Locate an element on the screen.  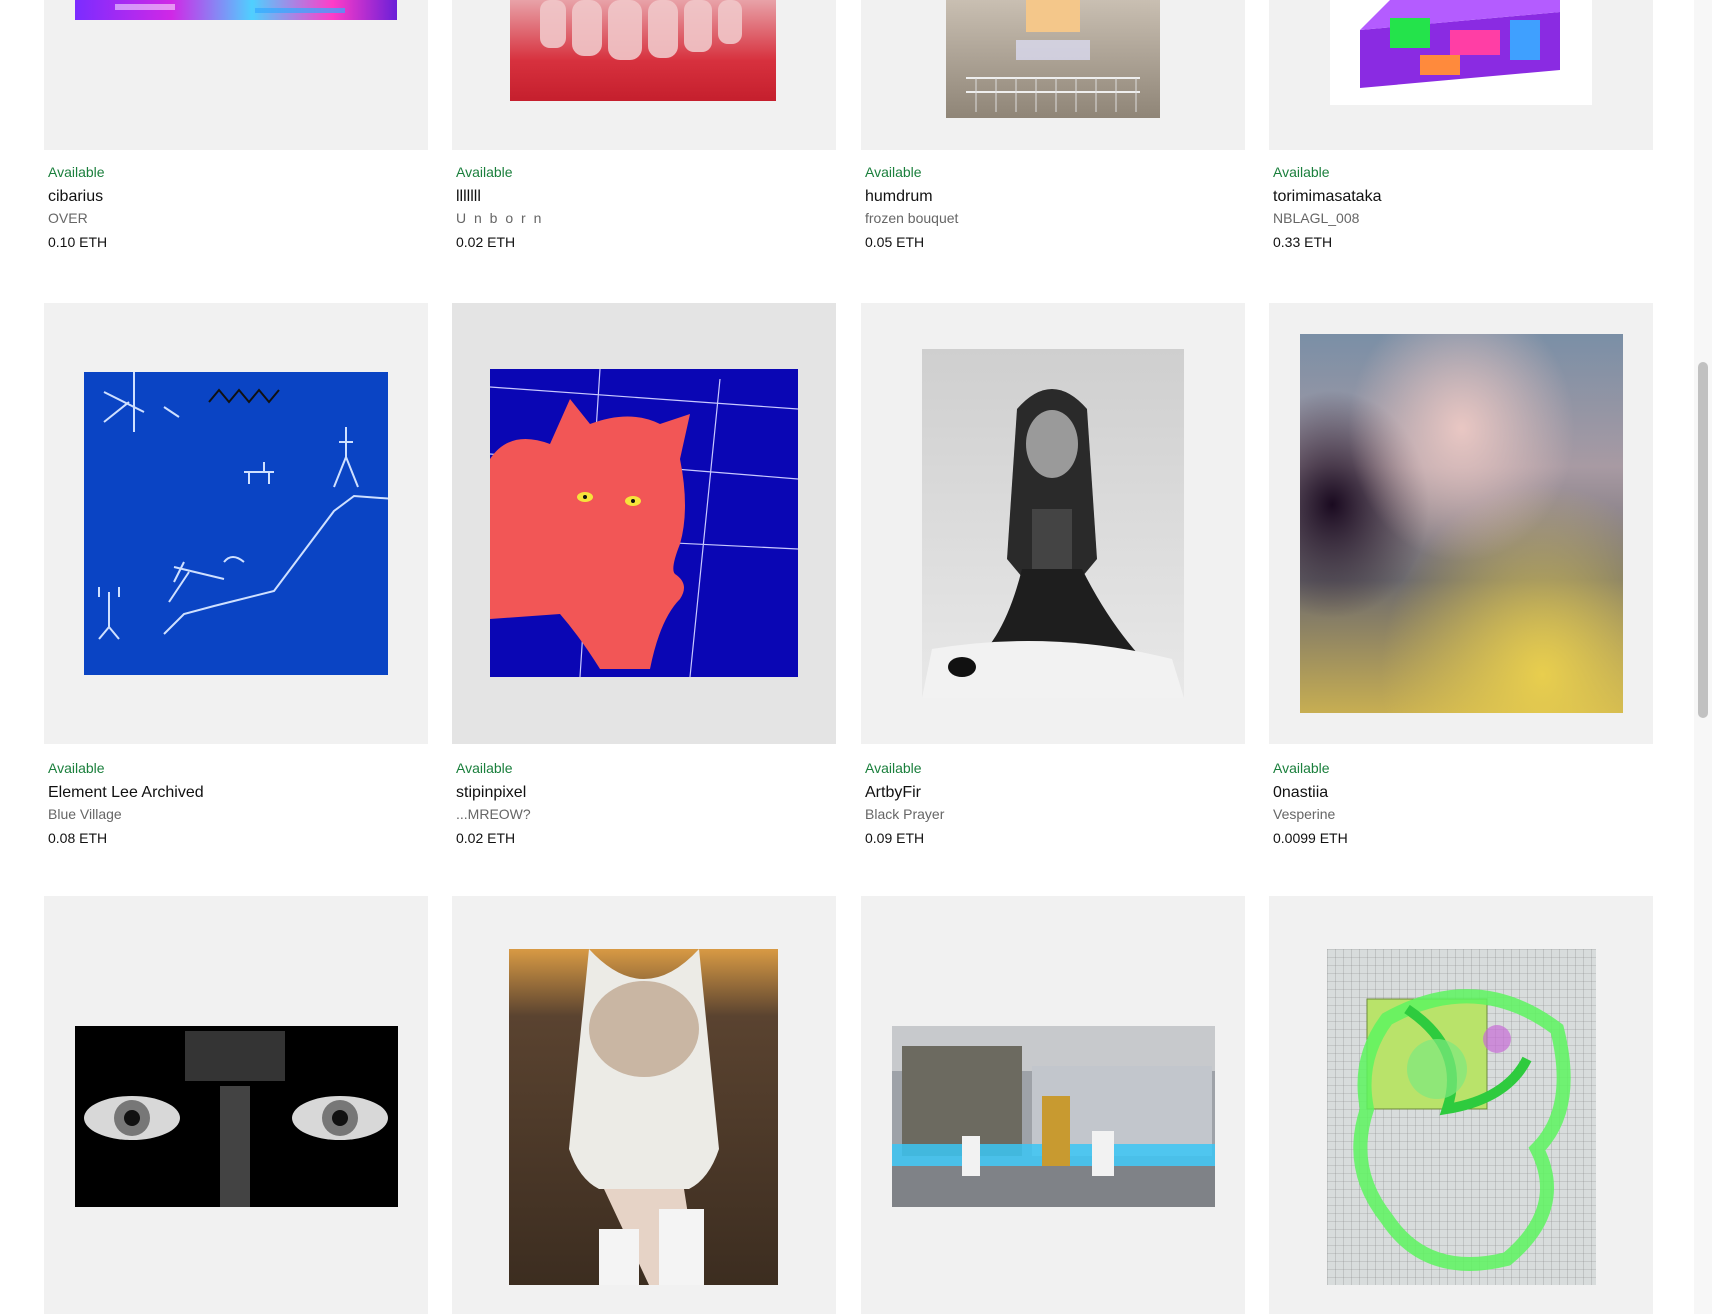
artwork-title: NBLAGL_008 is located at coordinates (1316, 218).